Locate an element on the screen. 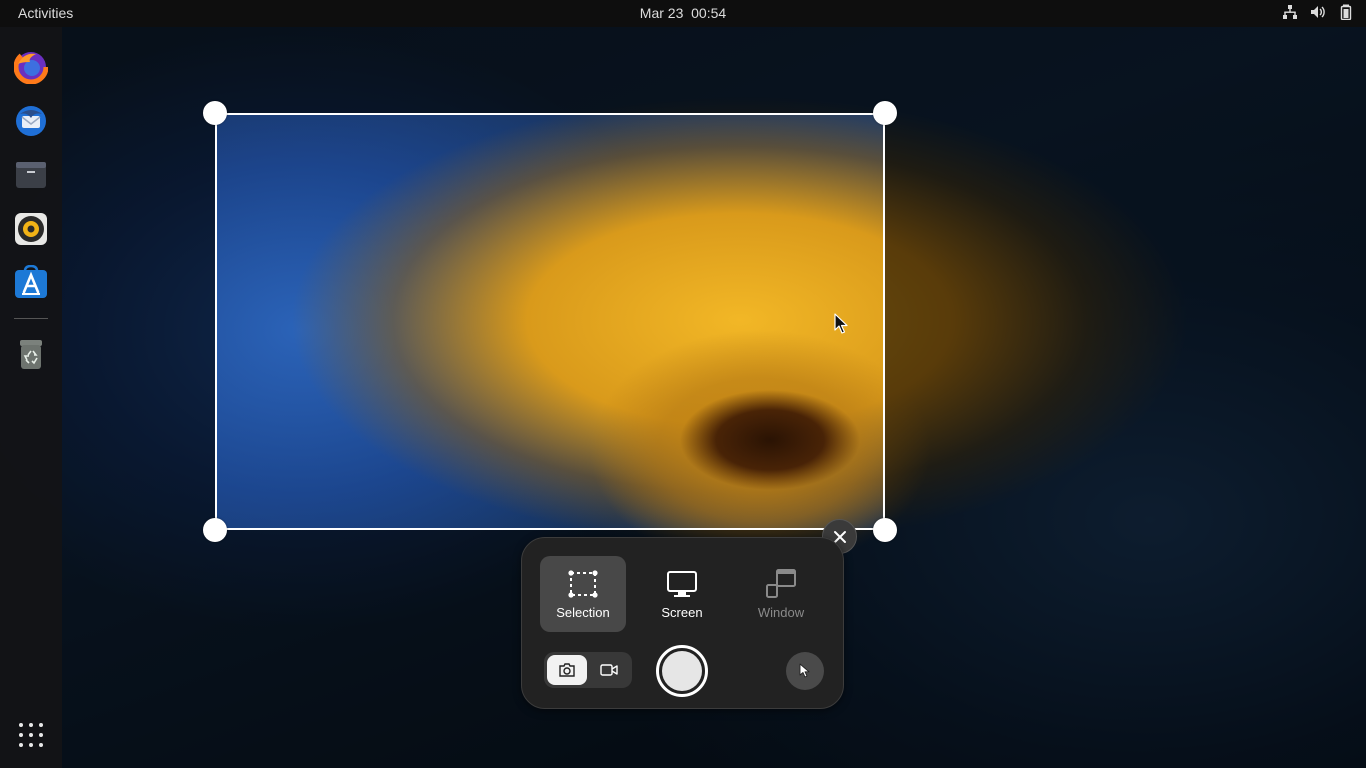 This screenshot has width=1366, height=768. mode-screen-label: Screen is located at coordinates (682, 612).